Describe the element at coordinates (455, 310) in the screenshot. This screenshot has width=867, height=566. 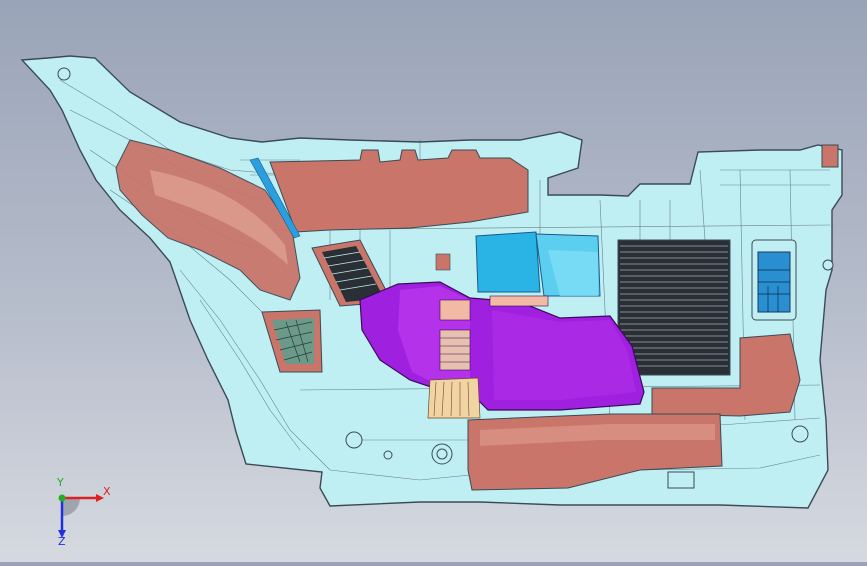
I see `module-label-pad` at that location.